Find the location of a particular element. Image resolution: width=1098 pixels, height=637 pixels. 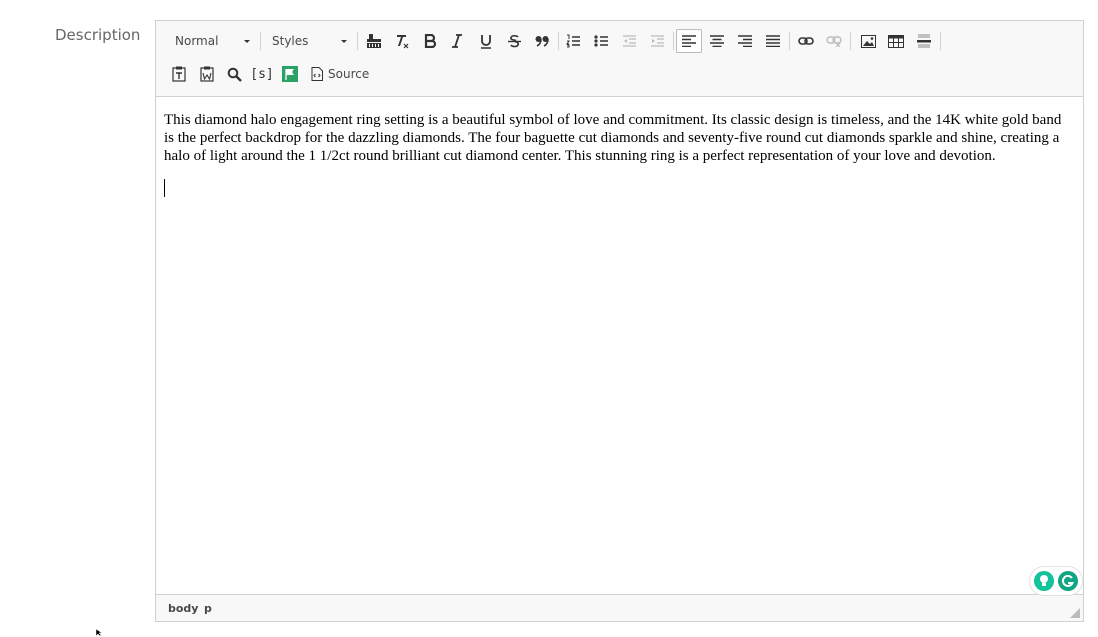

paint-format-button is located at coordinates (374, 41).